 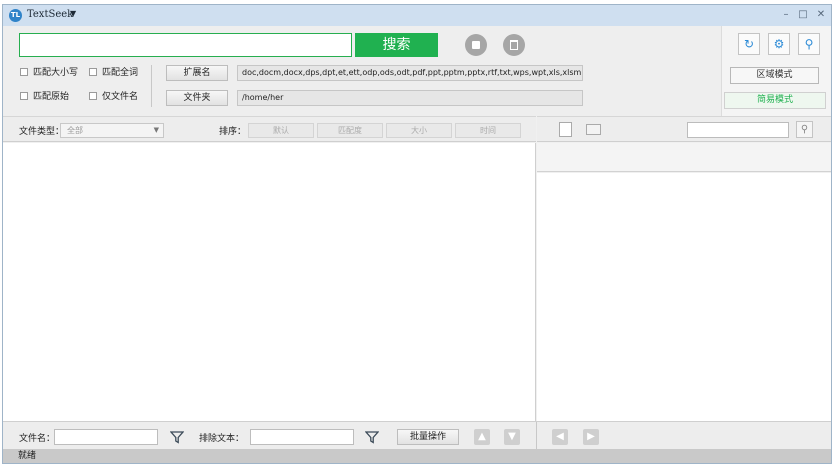 What do you see at coordinates (112, 130) in the screenshot?
I see `file-type-select: 全部 ▼` at bounding box center [112, 130].